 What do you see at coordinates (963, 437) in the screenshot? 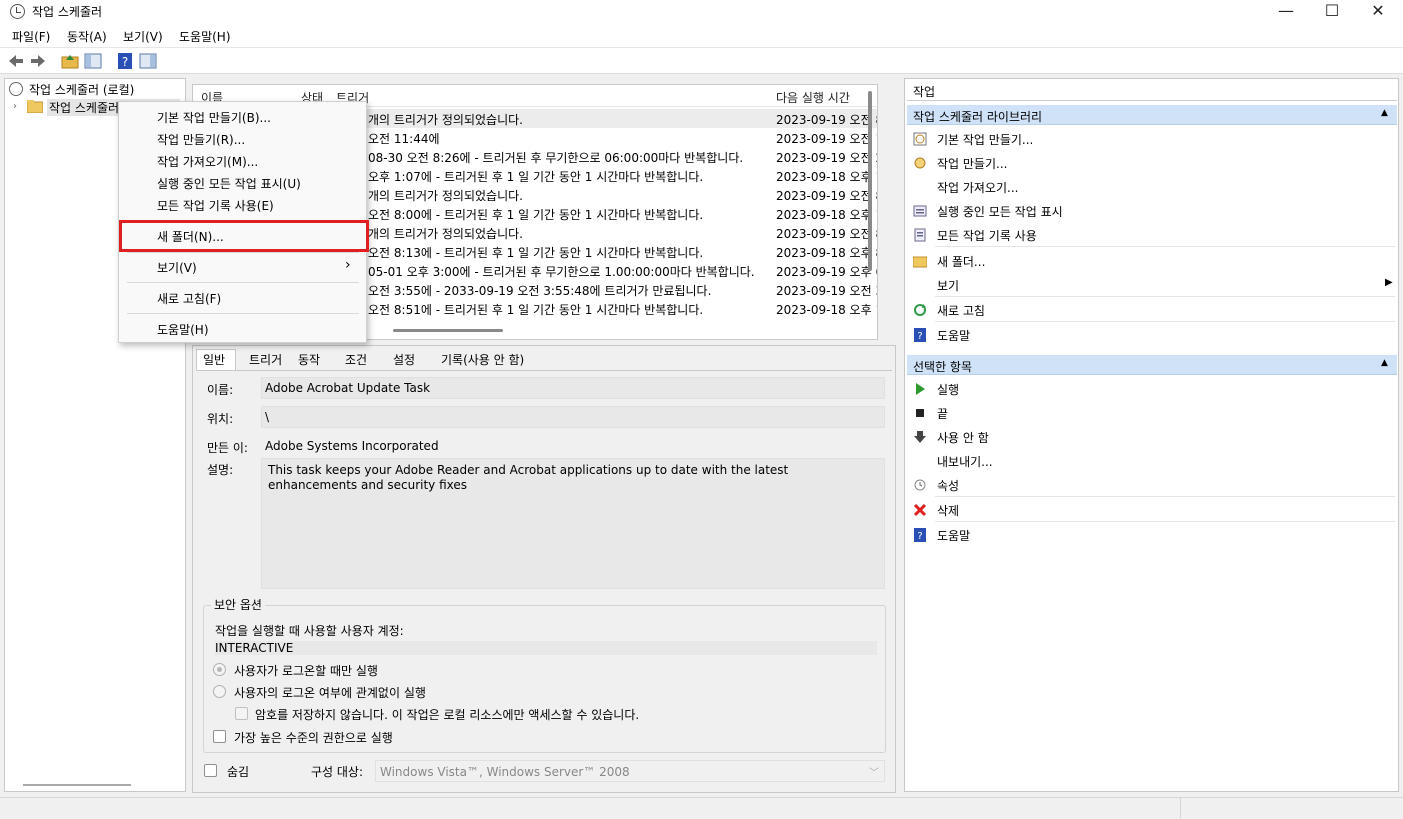
I see `action-disable: 사용 안 함` at bounding box center [963, 437].